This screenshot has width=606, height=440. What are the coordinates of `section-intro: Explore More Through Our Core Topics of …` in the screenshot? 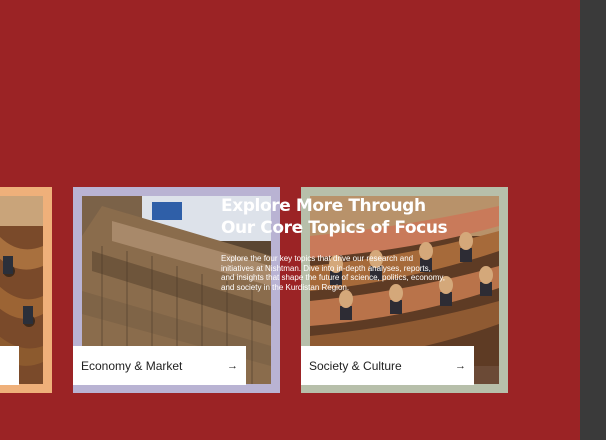 It's located at (336, 247).